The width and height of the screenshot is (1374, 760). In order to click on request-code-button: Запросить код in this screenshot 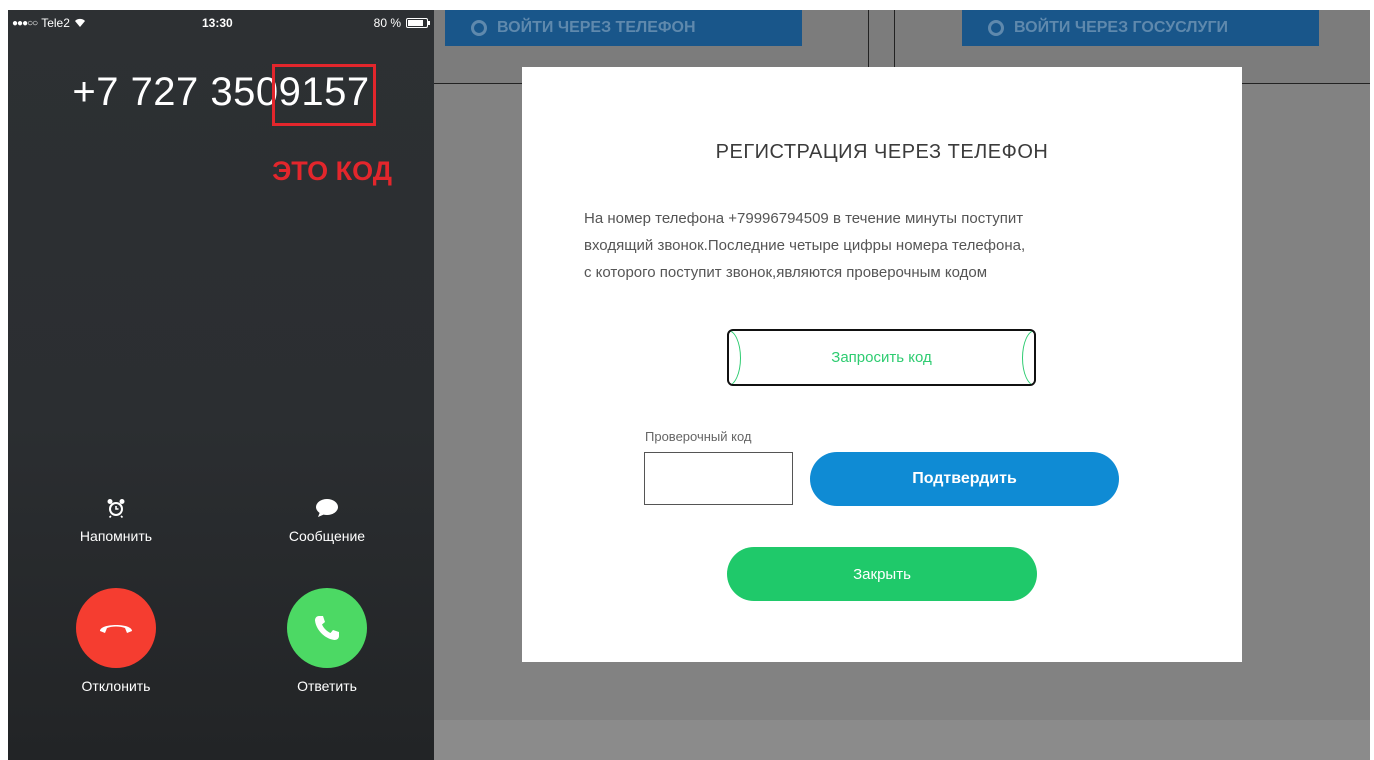, I will do `click(881, 357)`.